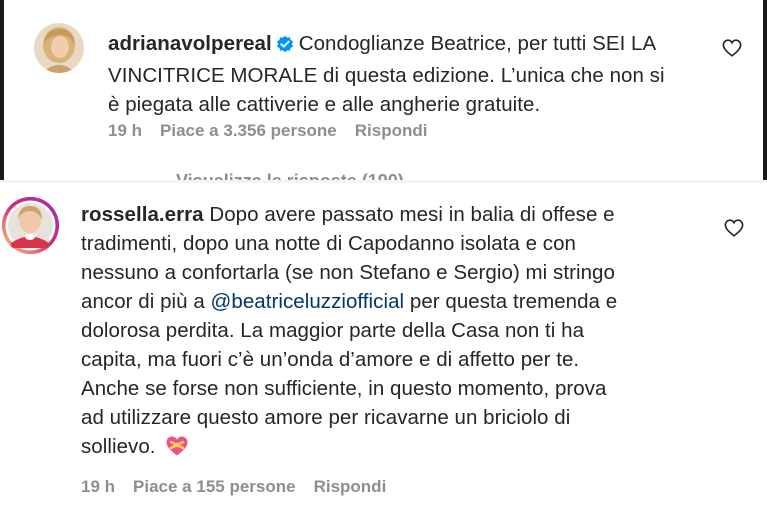  Describe the element at coordinates (308, 301) in the screenshot. I see `mention-link: @beatriceluzziofficial` at that location.